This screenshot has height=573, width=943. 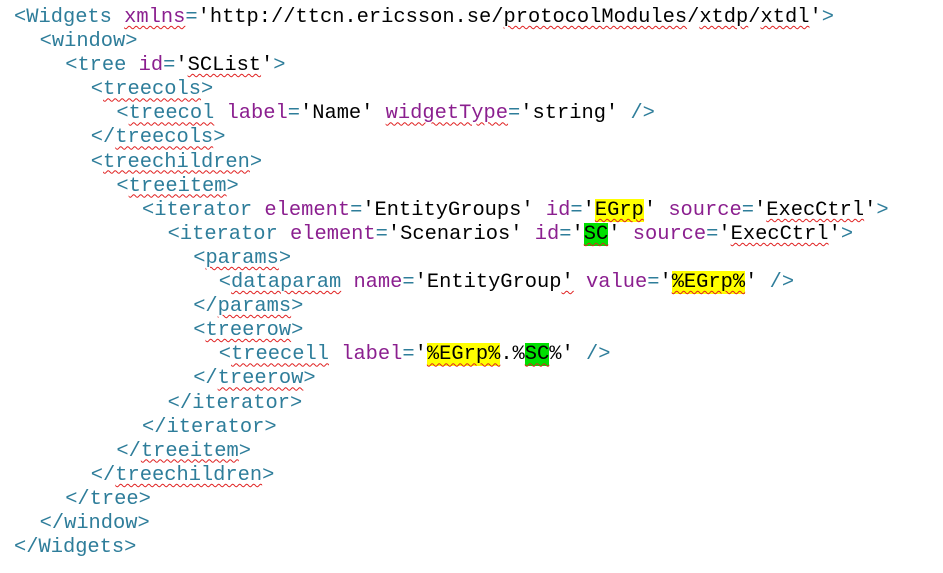 What do you see at coordinates (471, 42) in the screenshot?
I see `code-line: <window>` at bounding box center [471, 42].